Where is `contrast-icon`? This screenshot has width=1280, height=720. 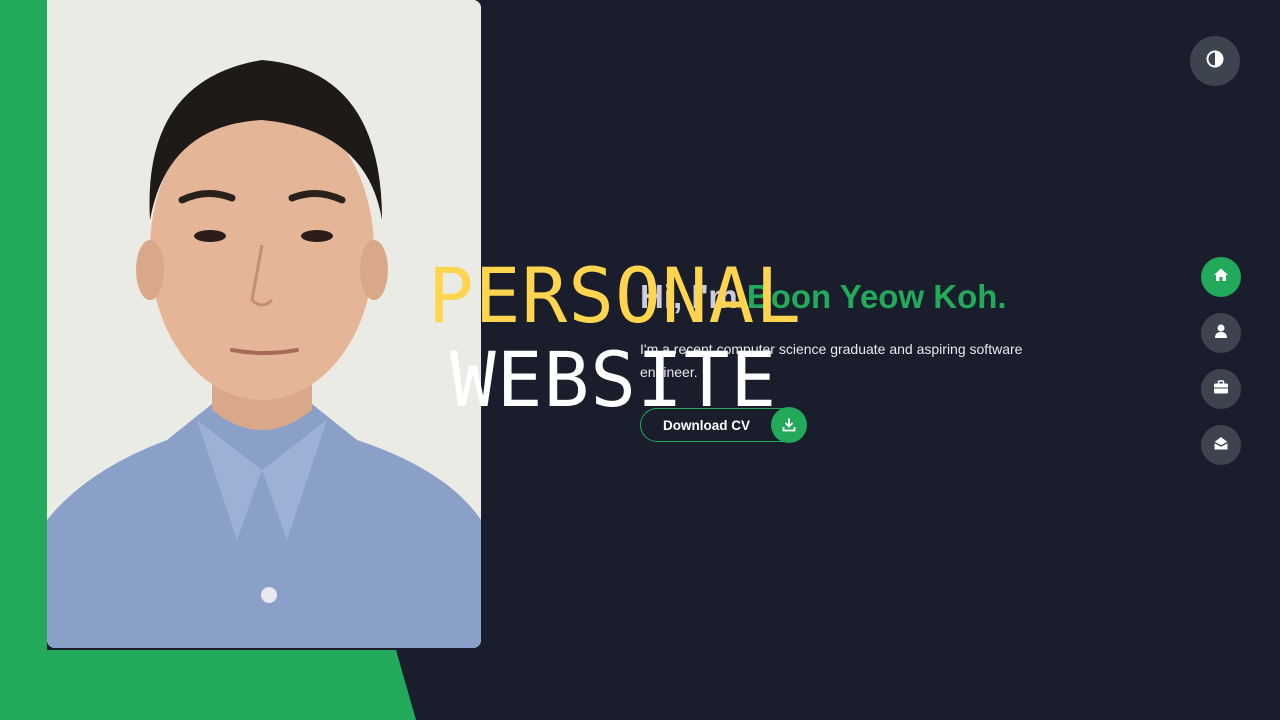
contrast-icon is located at coordinates (1215, 61).